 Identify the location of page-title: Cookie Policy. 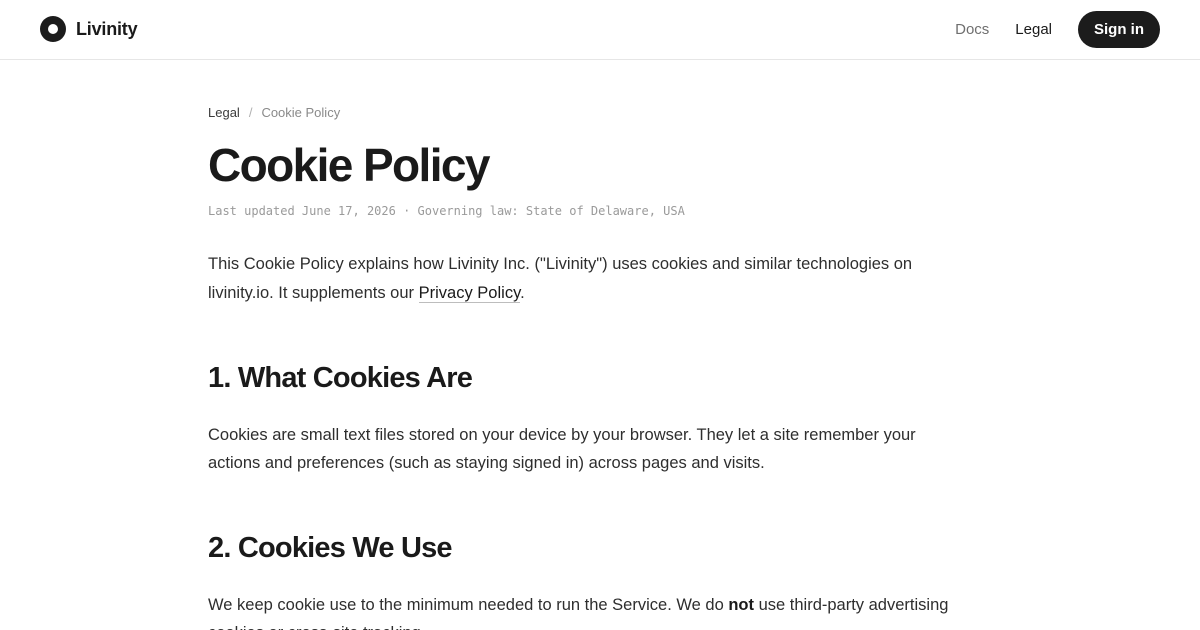
(349, 165).